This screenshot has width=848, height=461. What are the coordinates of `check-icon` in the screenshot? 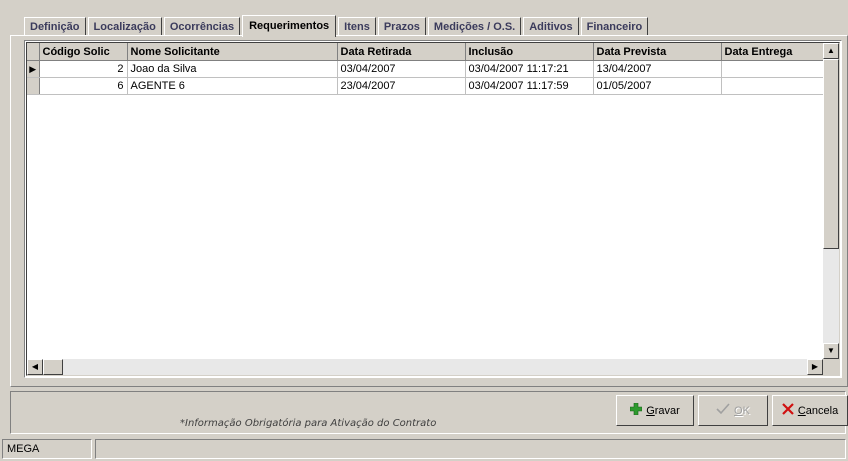 It's located at (723, 410).